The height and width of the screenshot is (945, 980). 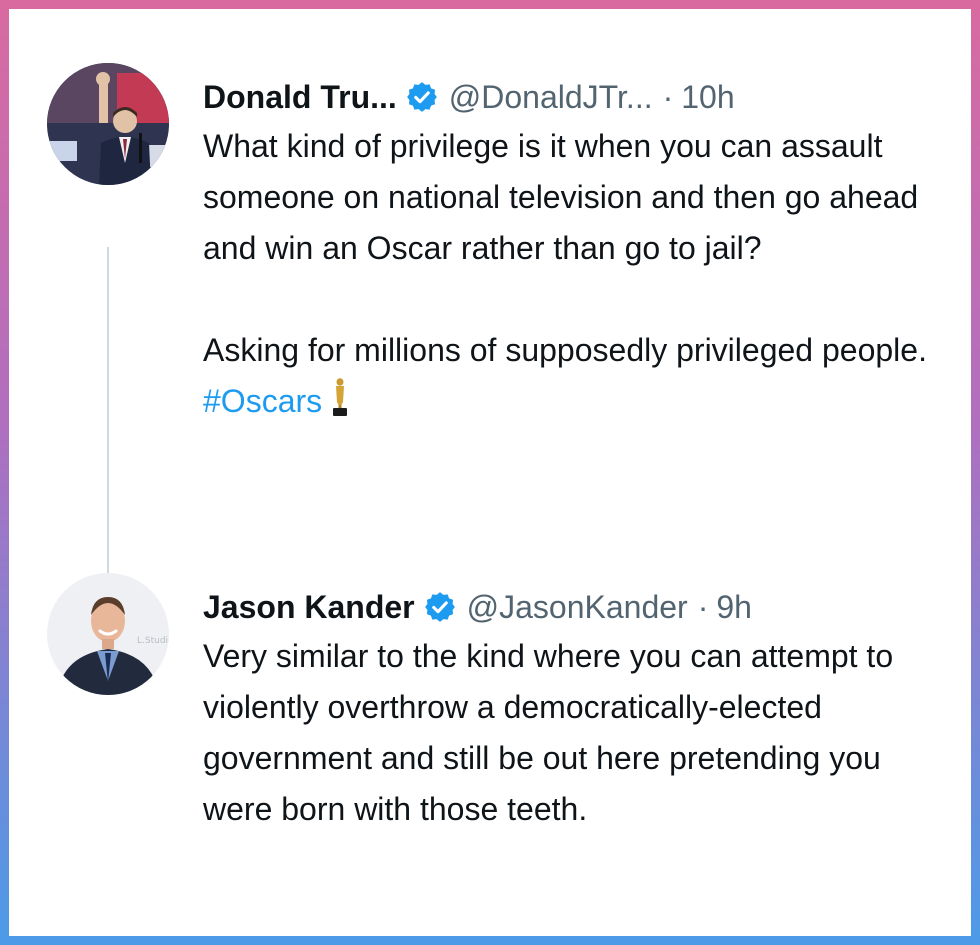 What do you see at coordinates (153, 641) in the screenshot?
I see `svg-text: L.Studio` at bounding box center [153, 641].